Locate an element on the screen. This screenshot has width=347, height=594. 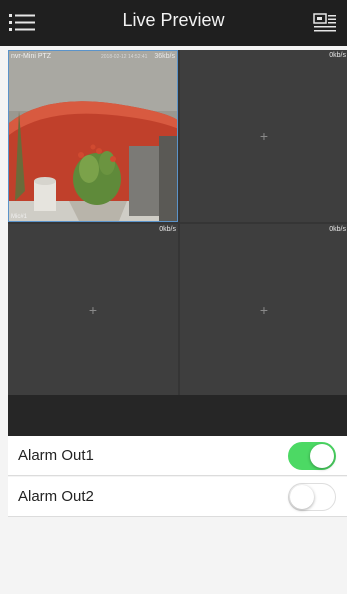
alarm-label: Alarm Out1 is located at coordinates (56, 455).